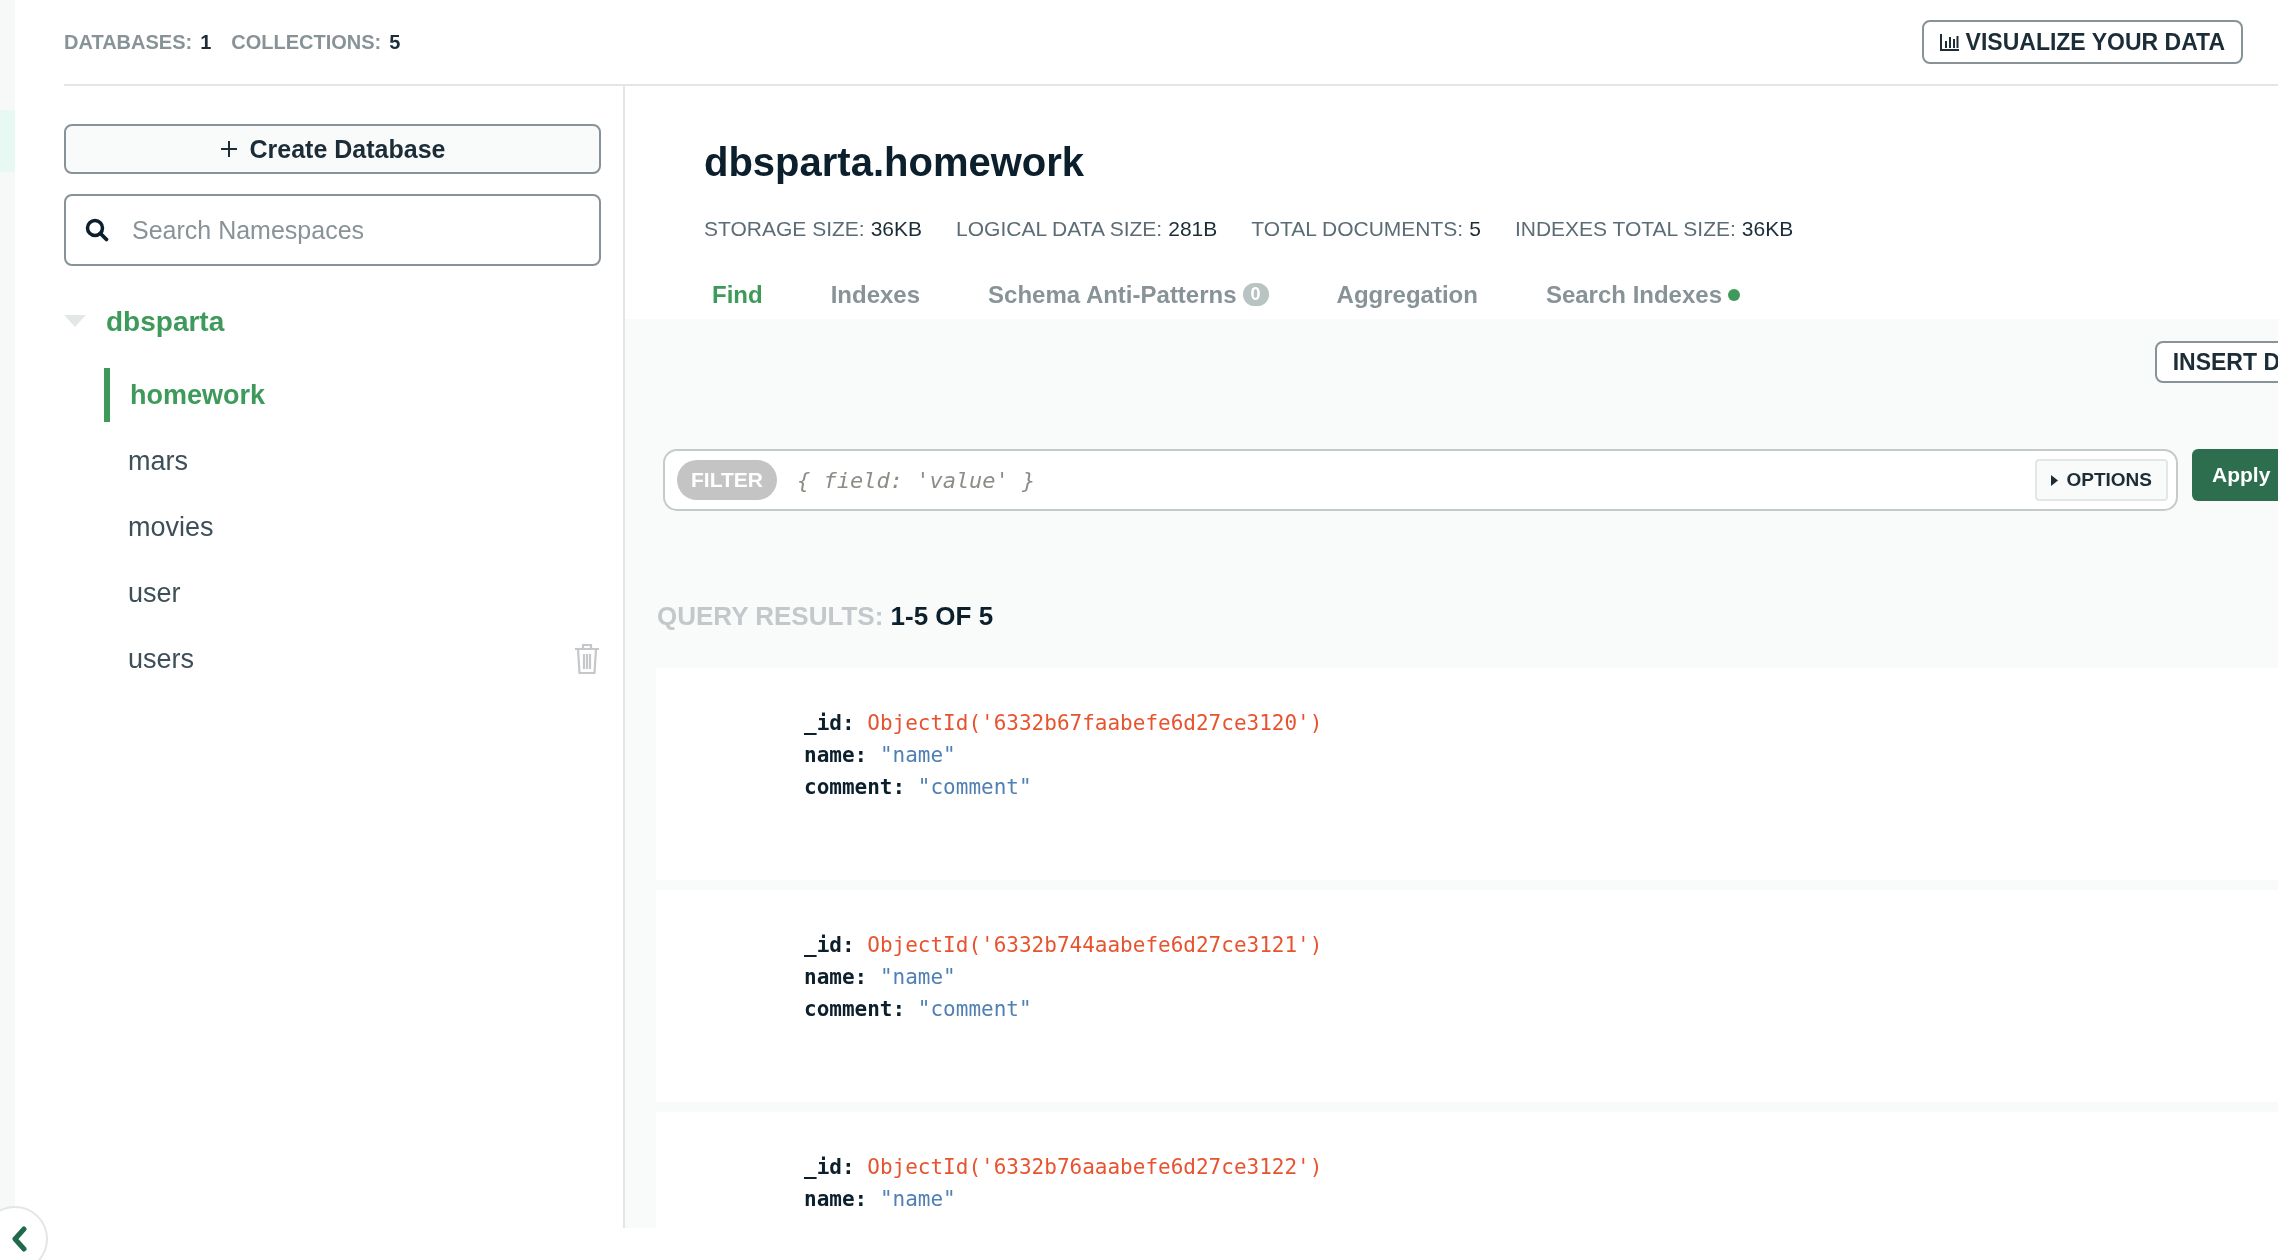  I want to click on collection-item: users, so click(161, 659).